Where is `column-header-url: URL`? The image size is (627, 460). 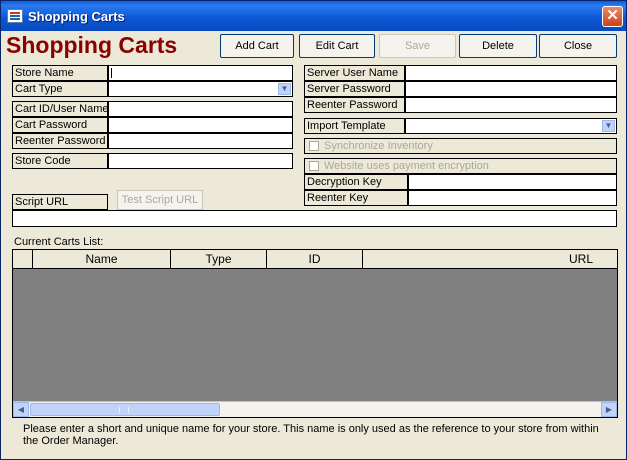 column-header-url: URL is located at coordinates (490, 259).